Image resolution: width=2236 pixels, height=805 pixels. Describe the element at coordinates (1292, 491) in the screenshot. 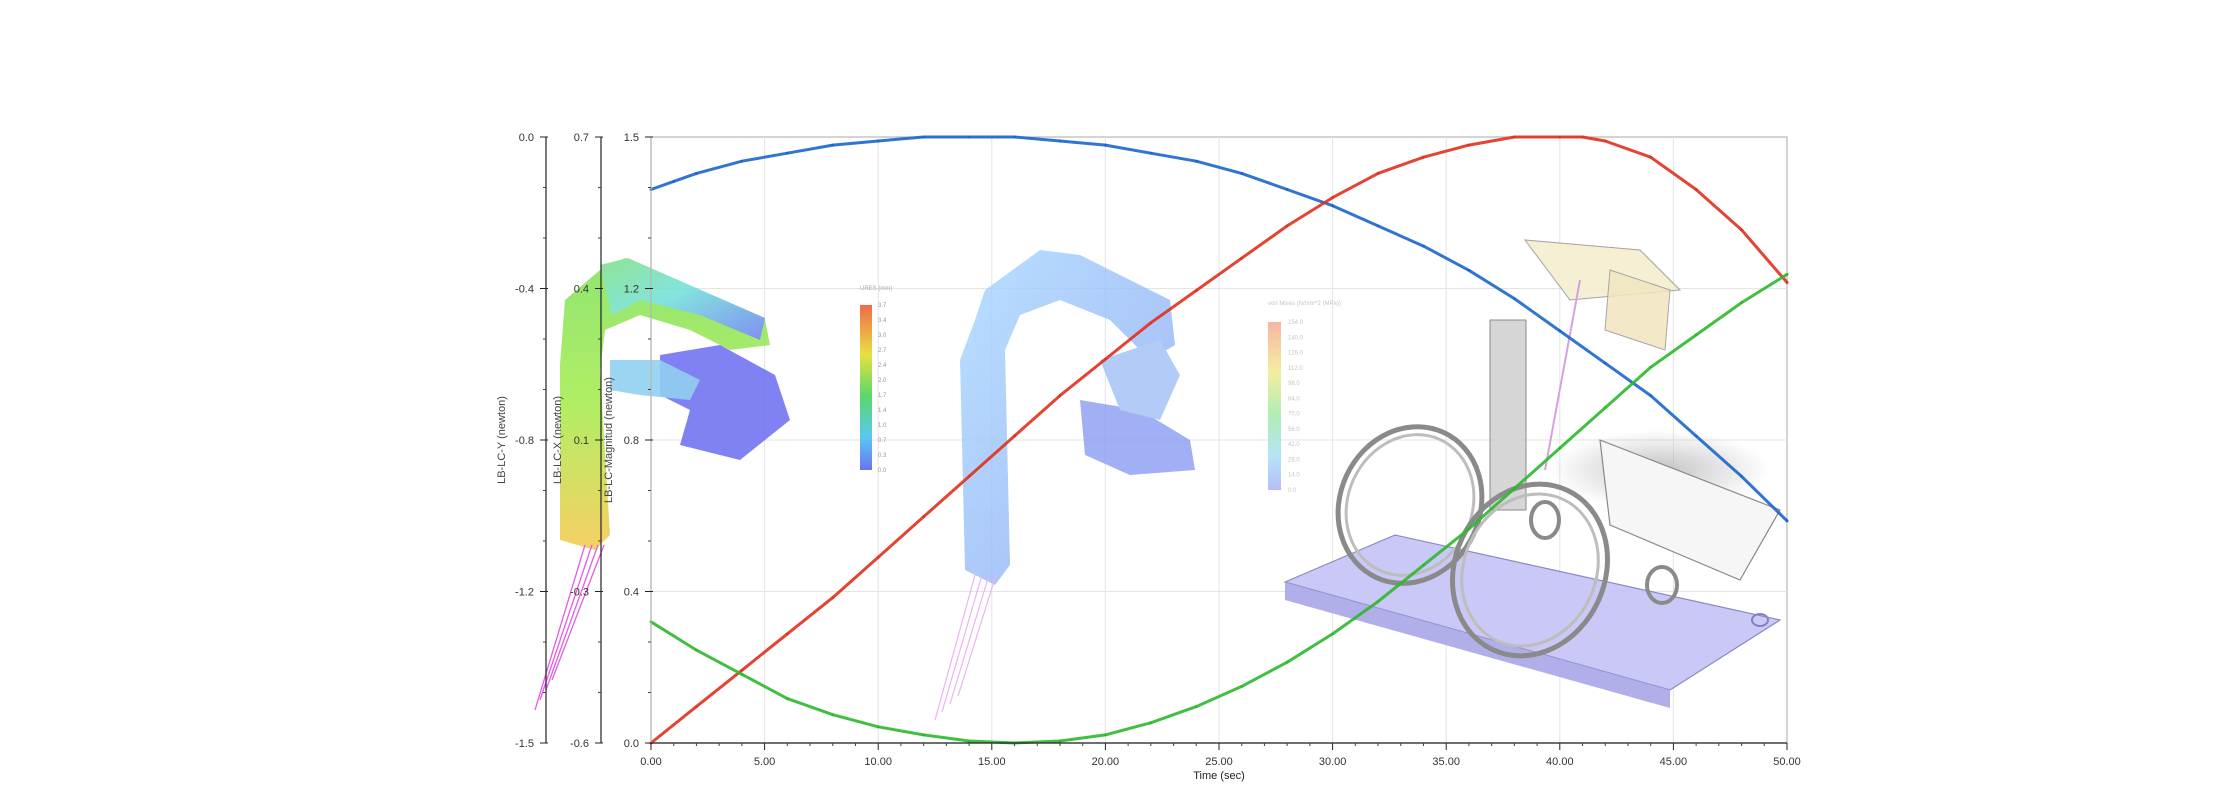

I see `colorbar-value: 0.0` at that location.